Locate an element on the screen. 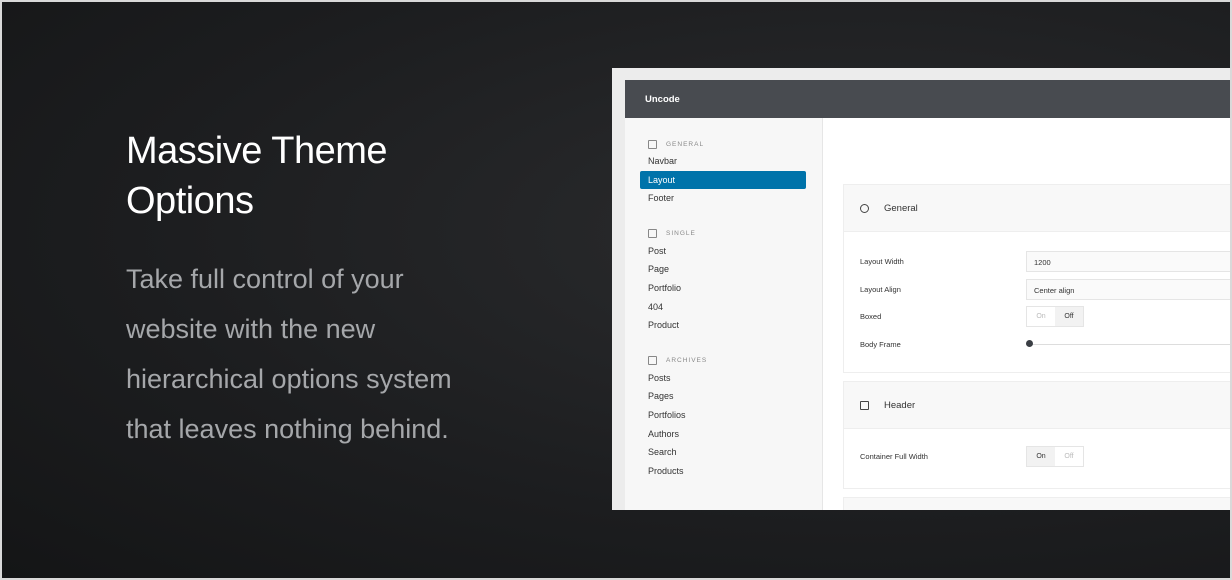 The width and height of the screenshot is (1232, 580). file-icon is located at coordinates (652, 234).